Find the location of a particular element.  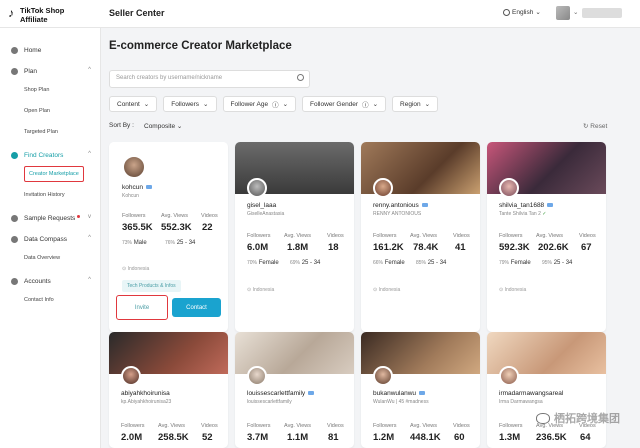

sidebar-item-contact-info: Contact Info is located at coordinates (50, 299).